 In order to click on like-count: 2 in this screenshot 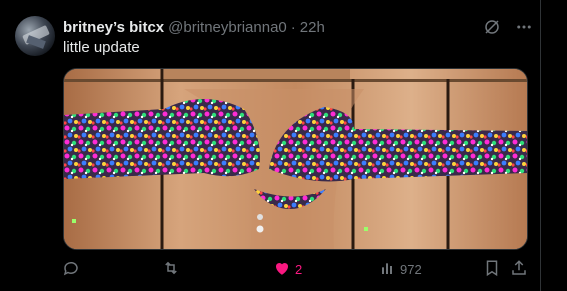, I will do `click(299, 269)`.